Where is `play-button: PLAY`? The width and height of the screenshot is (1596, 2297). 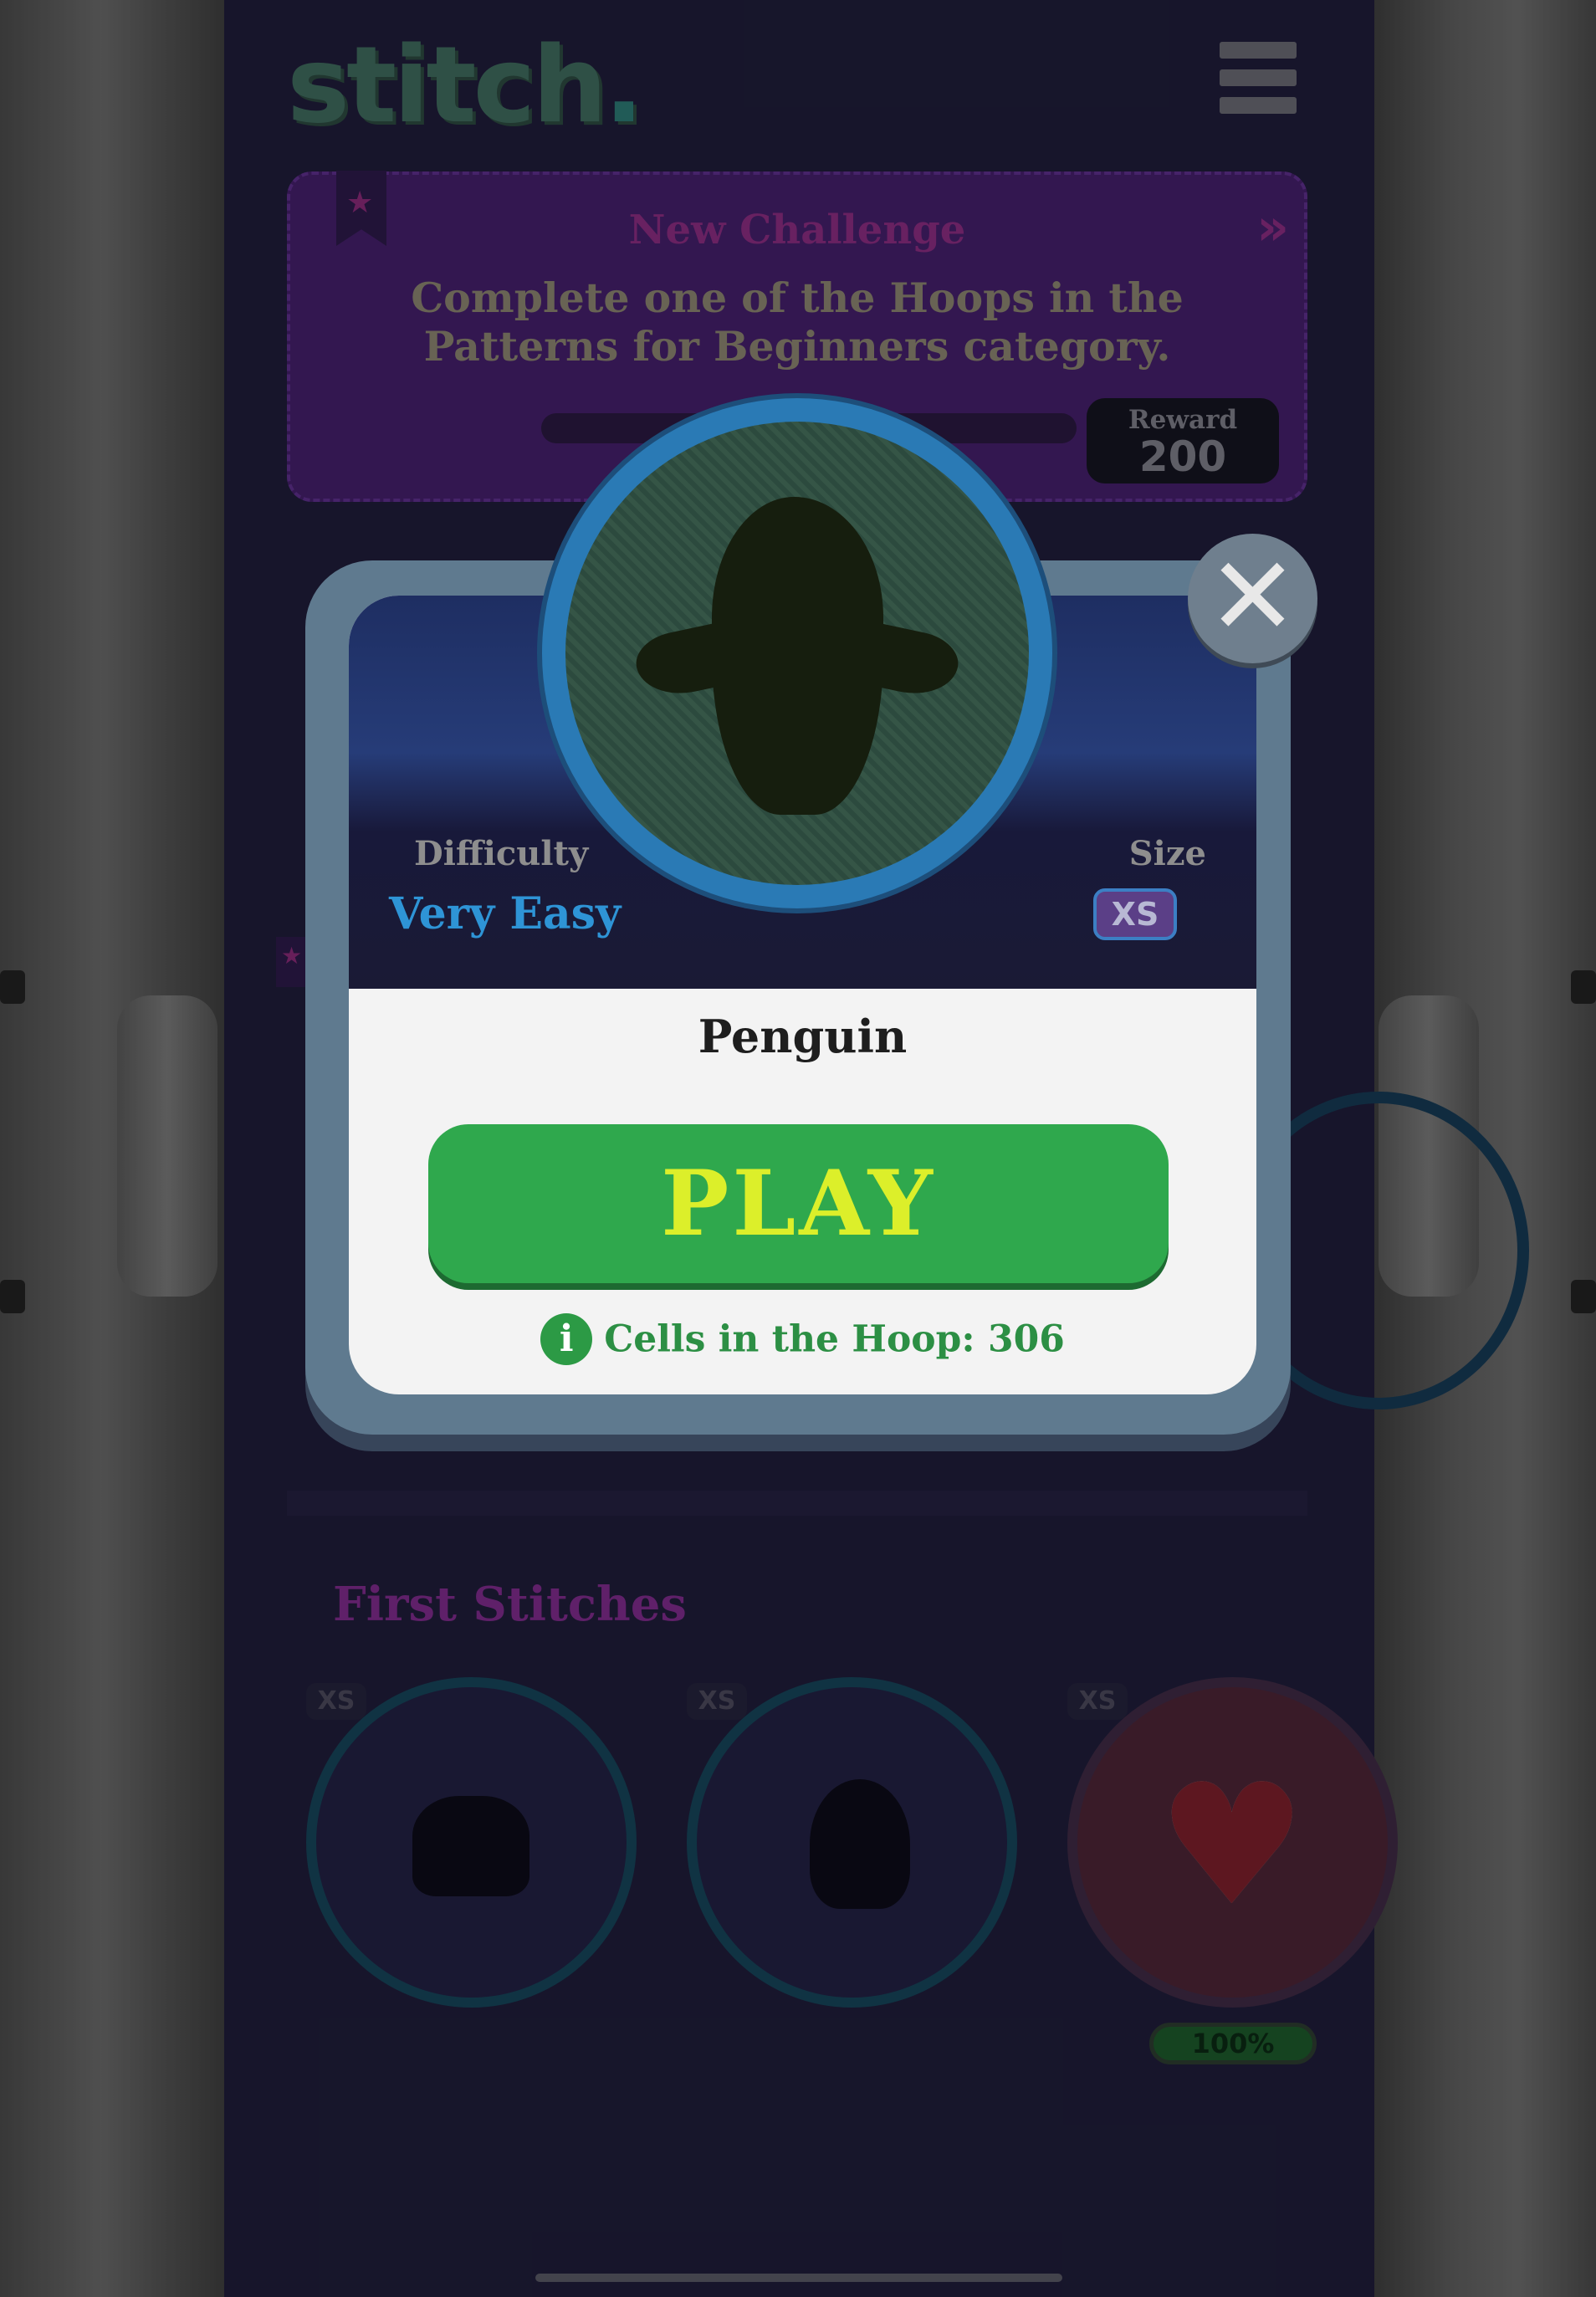 play-button: PLAY is located at coordinates (799, 1203).